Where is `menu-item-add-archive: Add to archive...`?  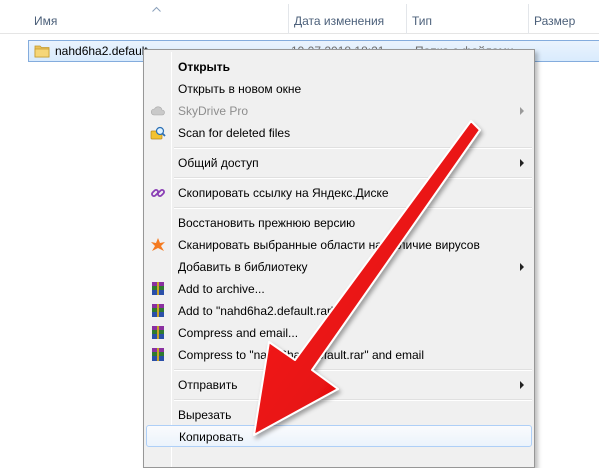
menu-item-add-archive: Add to archive... is located at coordinates (339, 289).